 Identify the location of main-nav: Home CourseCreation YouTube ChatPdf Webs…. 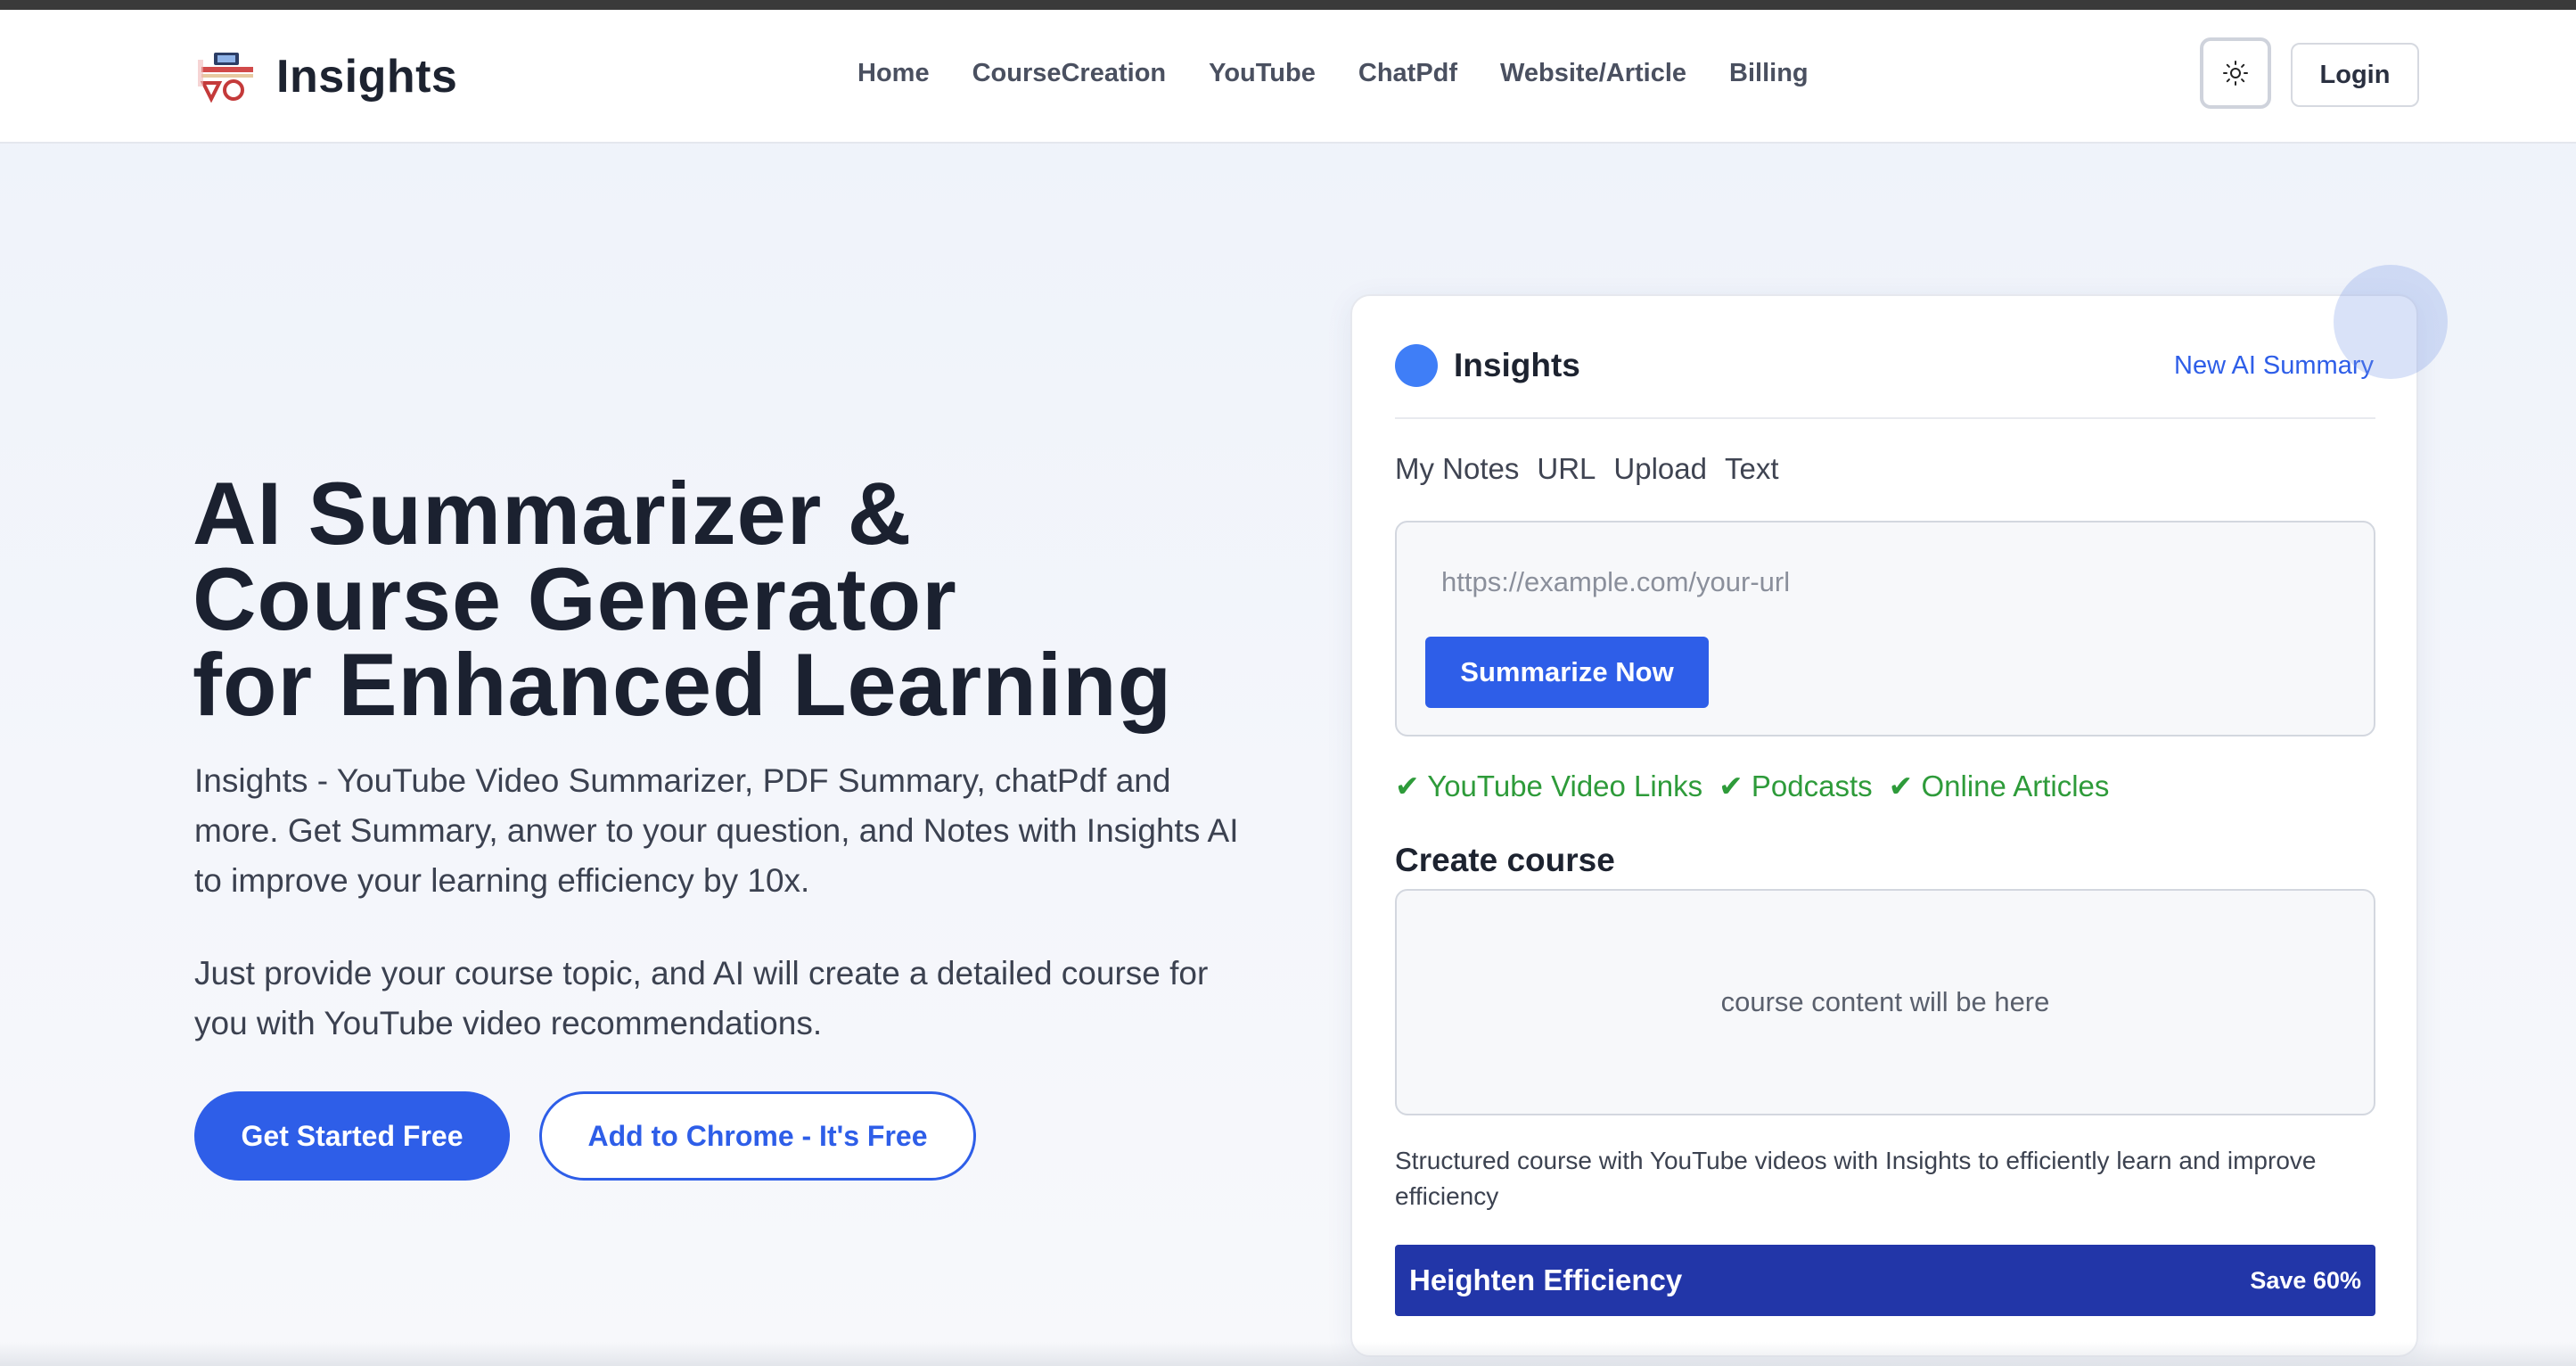
(1354, 73).